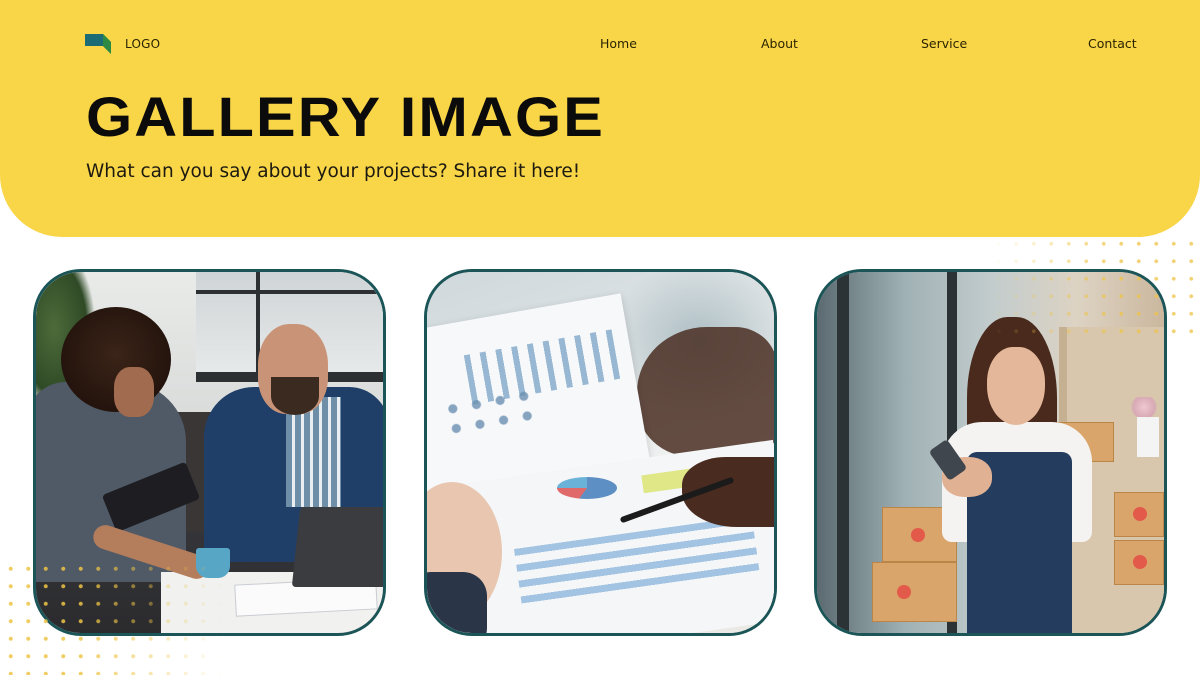 The image size is (1200, 675). I want to click on window-frame-shape, so click(843, 452).